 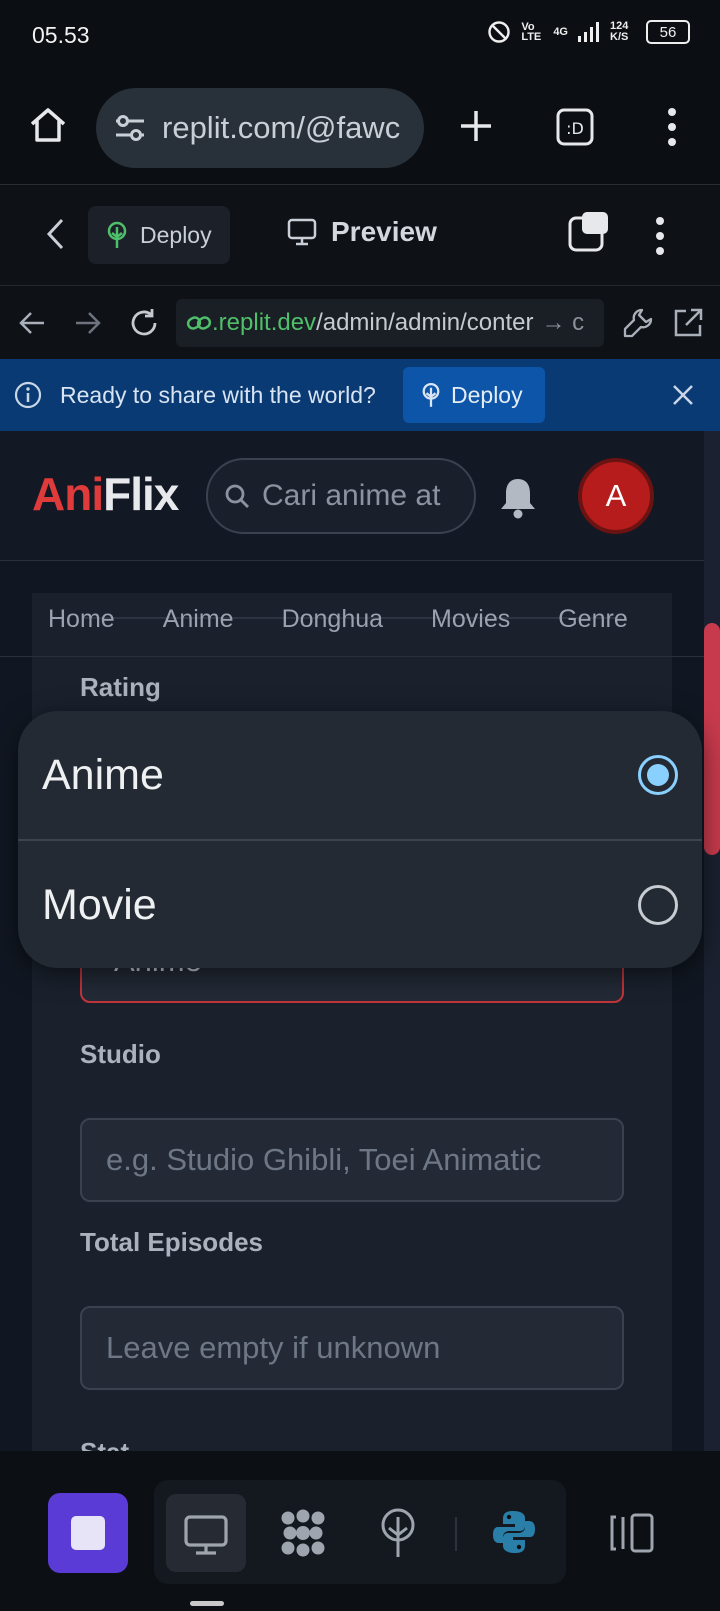 I want to click on status-label: Stat, so click(x=104, y=1444).